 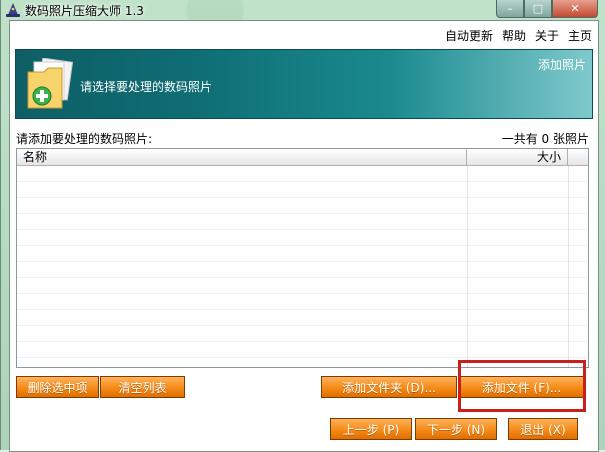 What do you see at coordinates (510, 9) in the screenshot?
I see `minimize-button: –` at bounding box center [510, 9].